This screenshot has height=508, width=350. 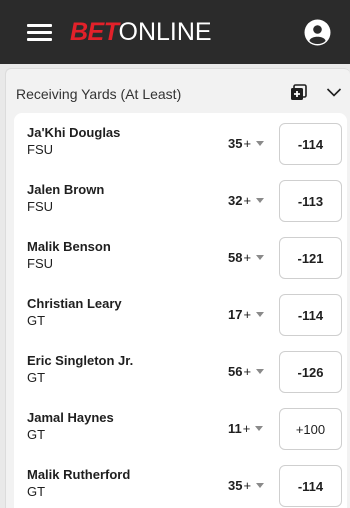 I want to click on player-name: Malik Benson, so click(x=69, y=246).